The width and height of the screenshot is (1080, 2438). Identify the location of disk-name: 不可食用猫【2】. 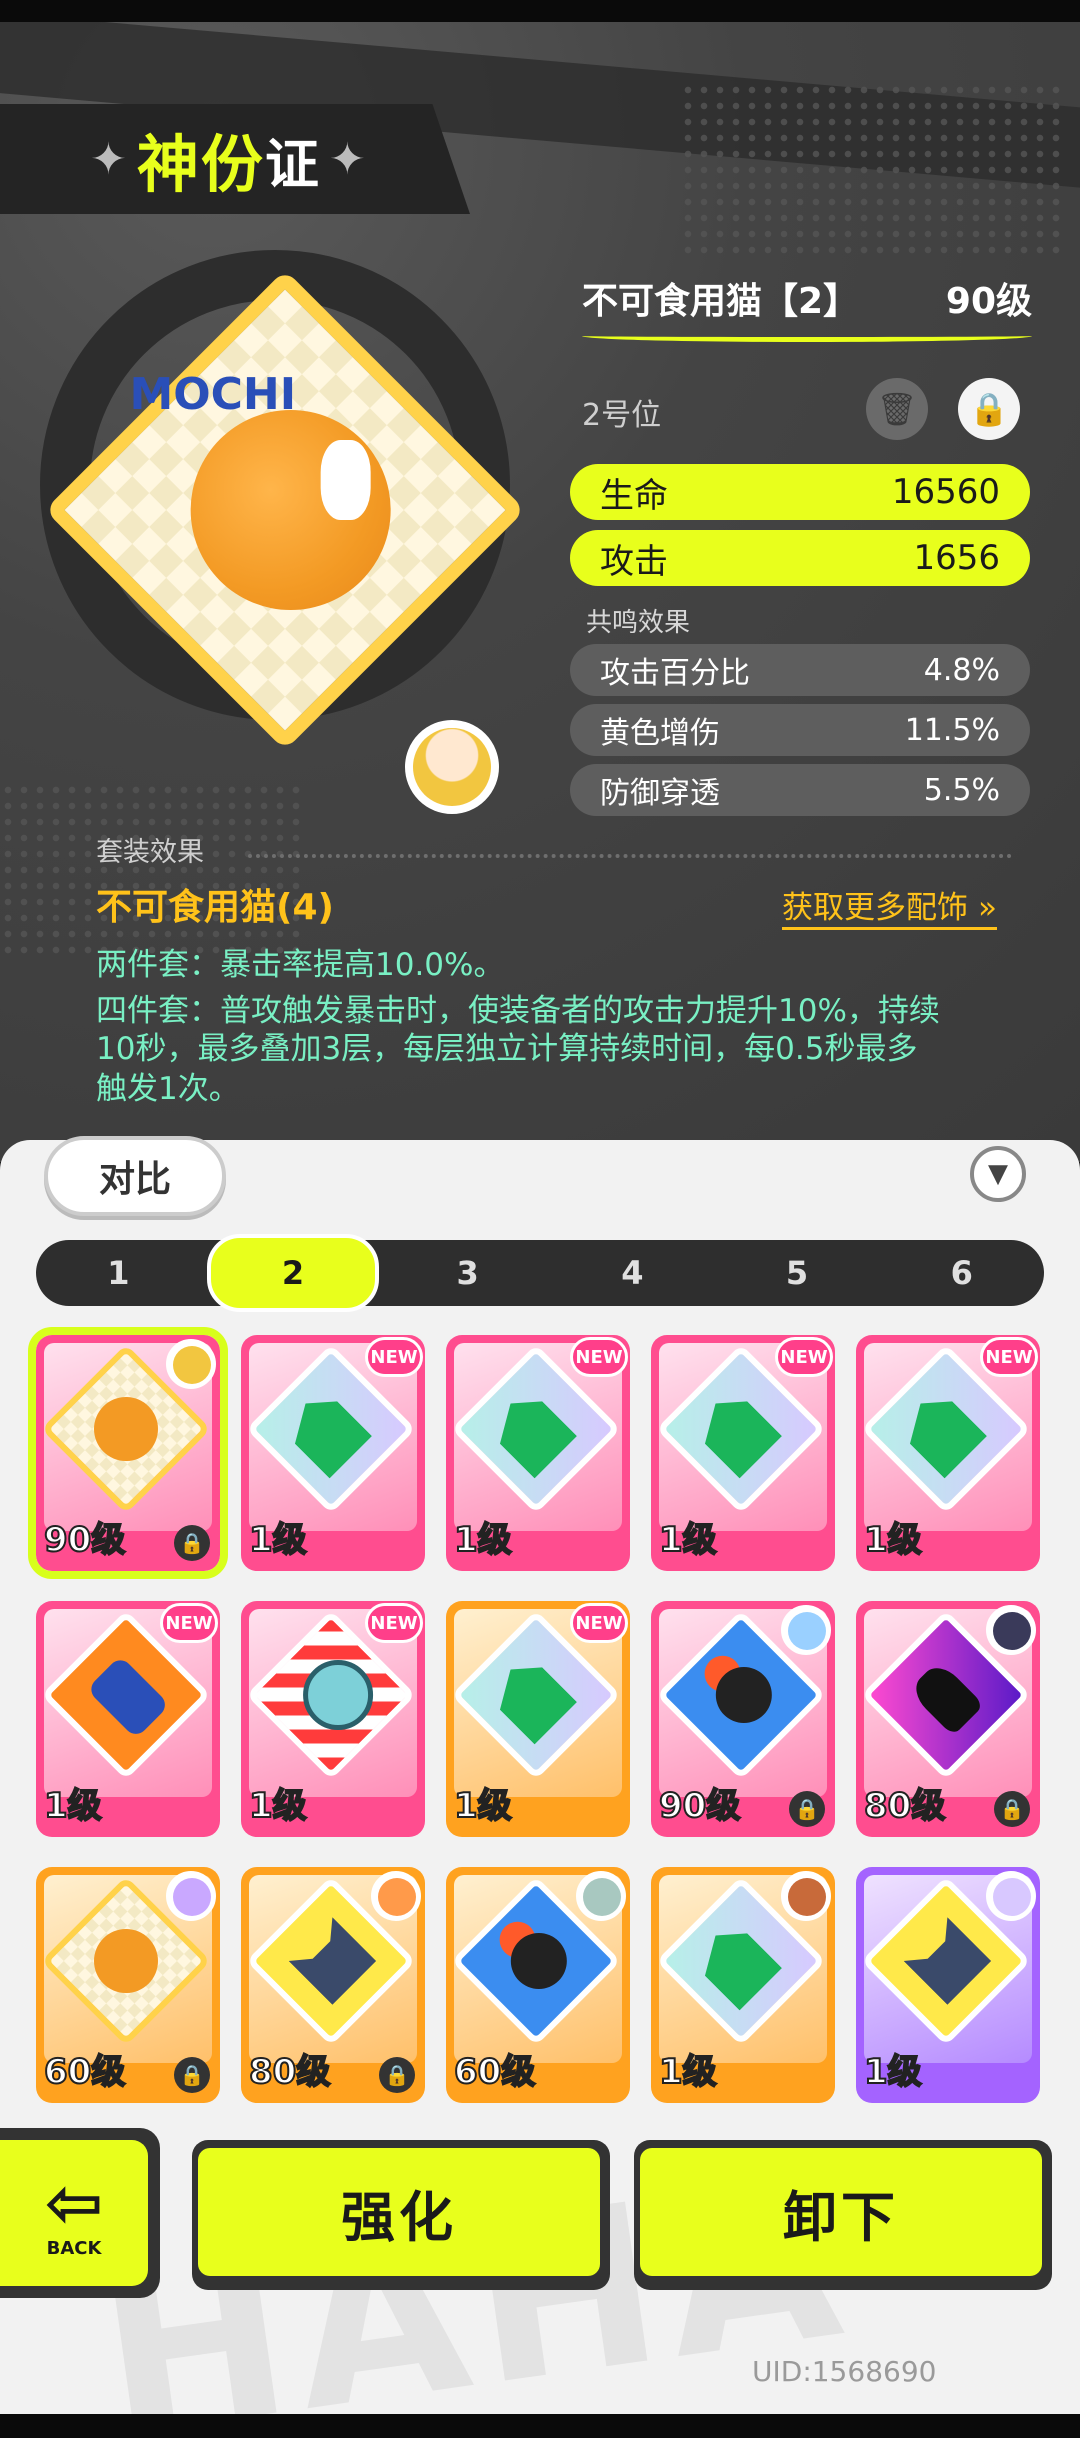
(721, 301).